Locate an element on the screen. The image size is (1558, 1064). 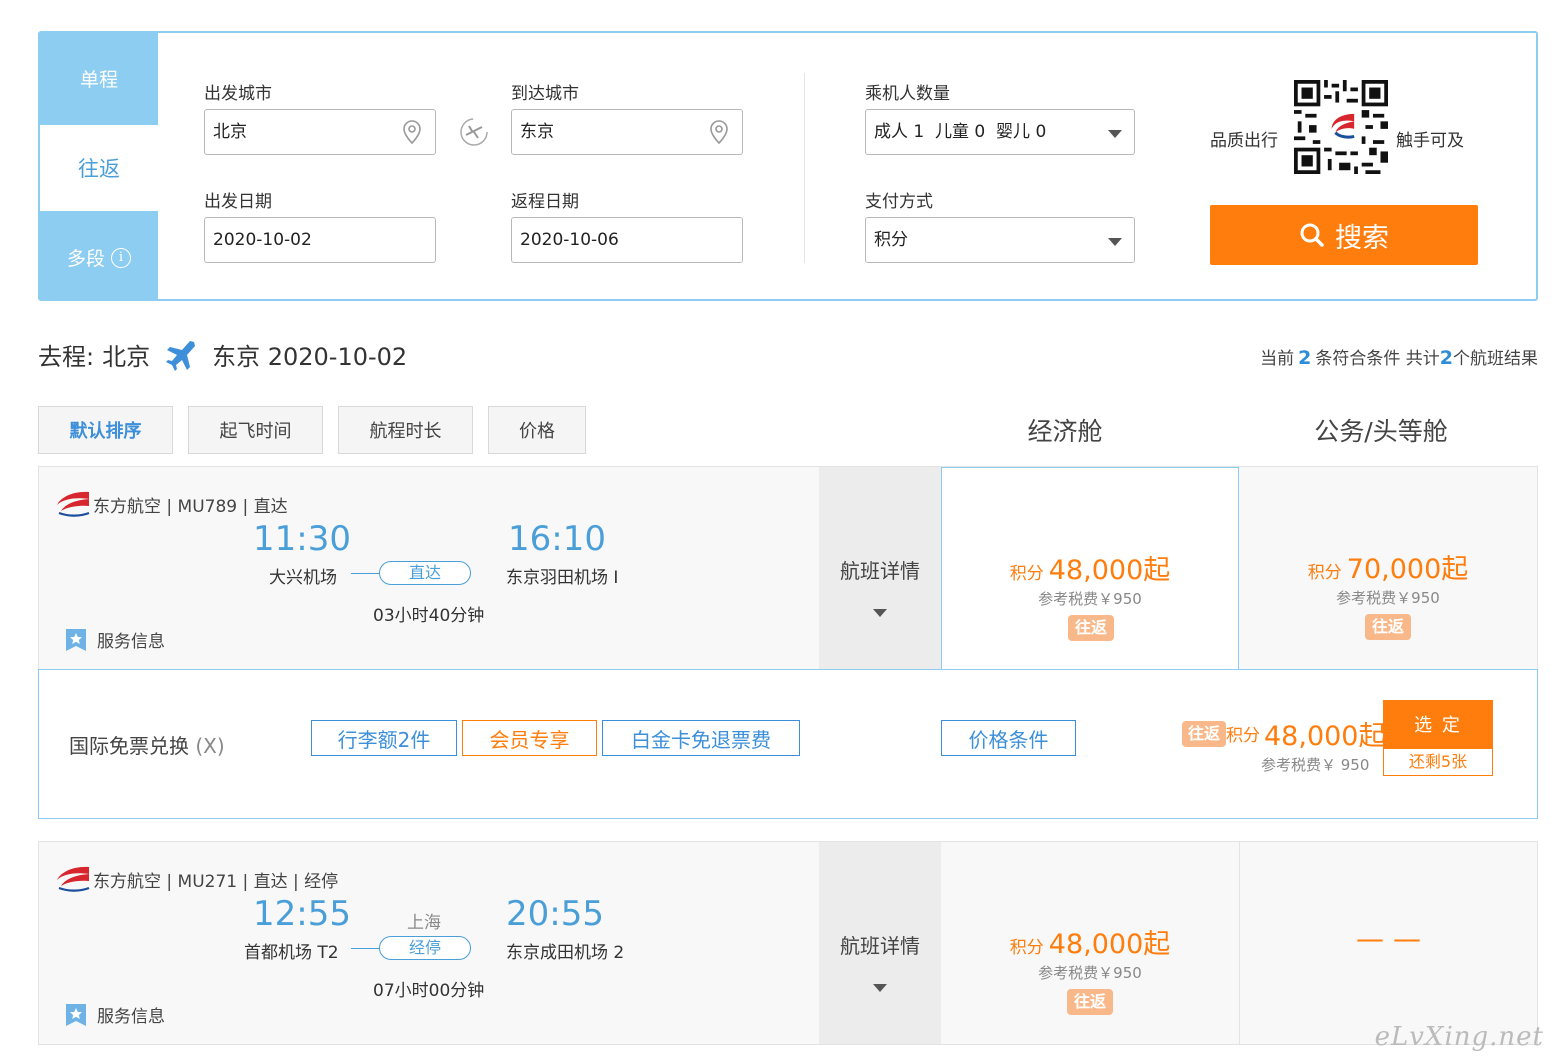
economy-price: 积分 48,000起 is located at coordinates (1090, 567).